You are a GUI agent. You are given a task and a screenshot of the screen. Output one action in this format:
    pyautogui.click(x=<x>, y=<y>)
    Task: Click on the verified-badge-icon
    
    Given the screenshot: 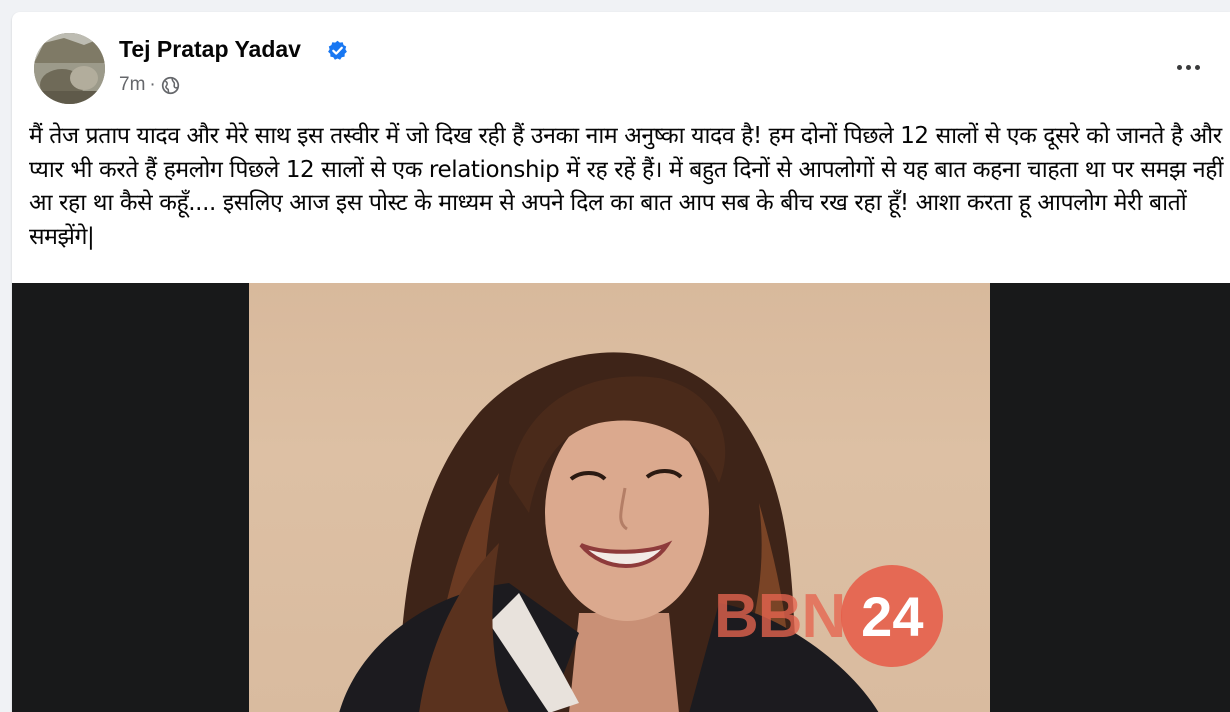 What is the action you would take?
    pyautogui.click(x=337, y=50)
    